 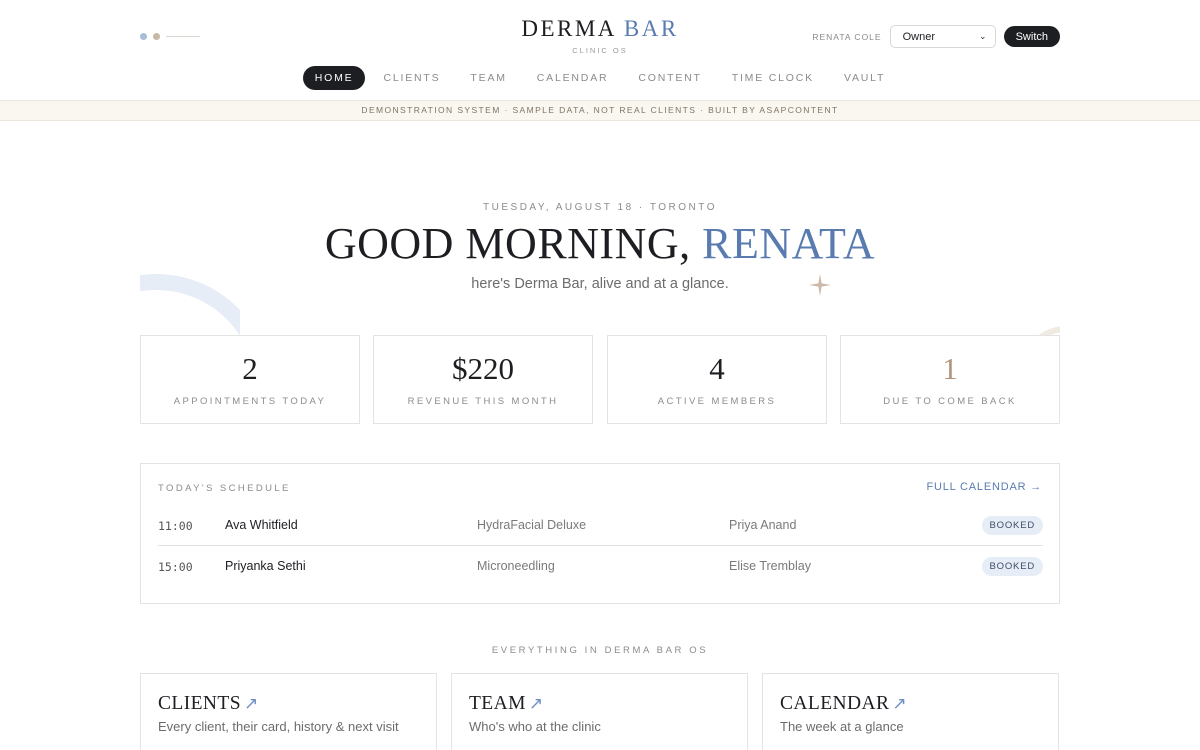 What do you see at coordinates (483, 368) in the screenshot?
I see `stat-value: $220` at bounding box center [483, 368].